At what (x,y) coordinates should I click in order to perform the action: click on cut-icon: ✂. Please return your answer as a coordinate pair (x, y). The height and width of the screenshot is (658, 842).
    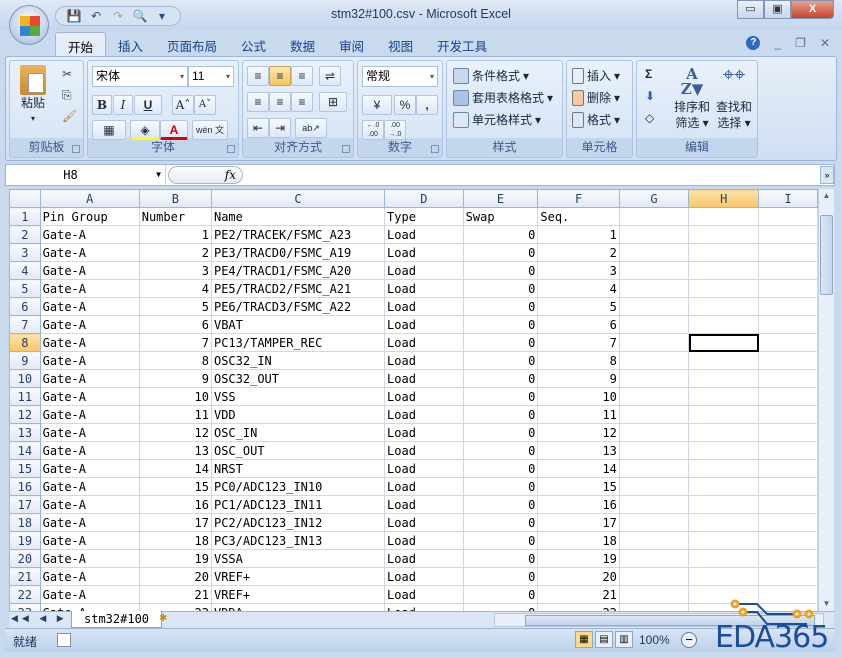
    Looking at the image, I should click on (67, 74).